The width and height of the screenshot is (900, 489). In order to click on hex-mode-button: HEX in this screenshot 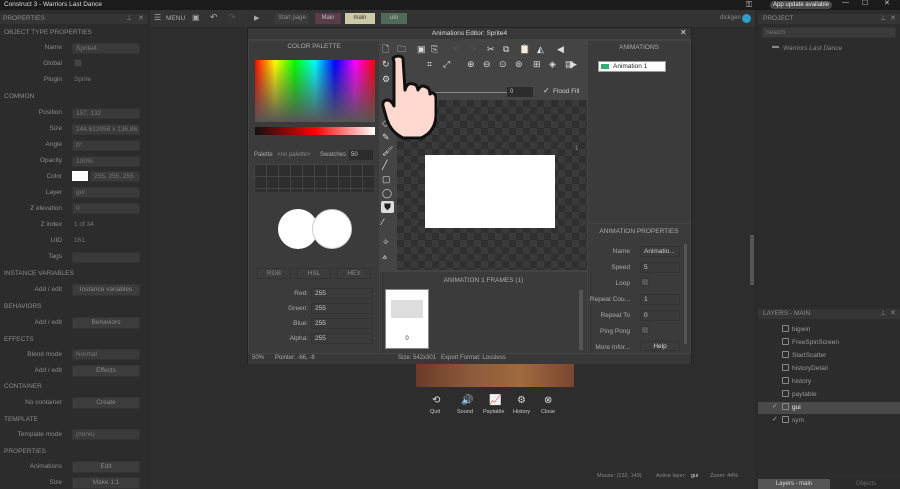, I will do `click(354, 273)`.